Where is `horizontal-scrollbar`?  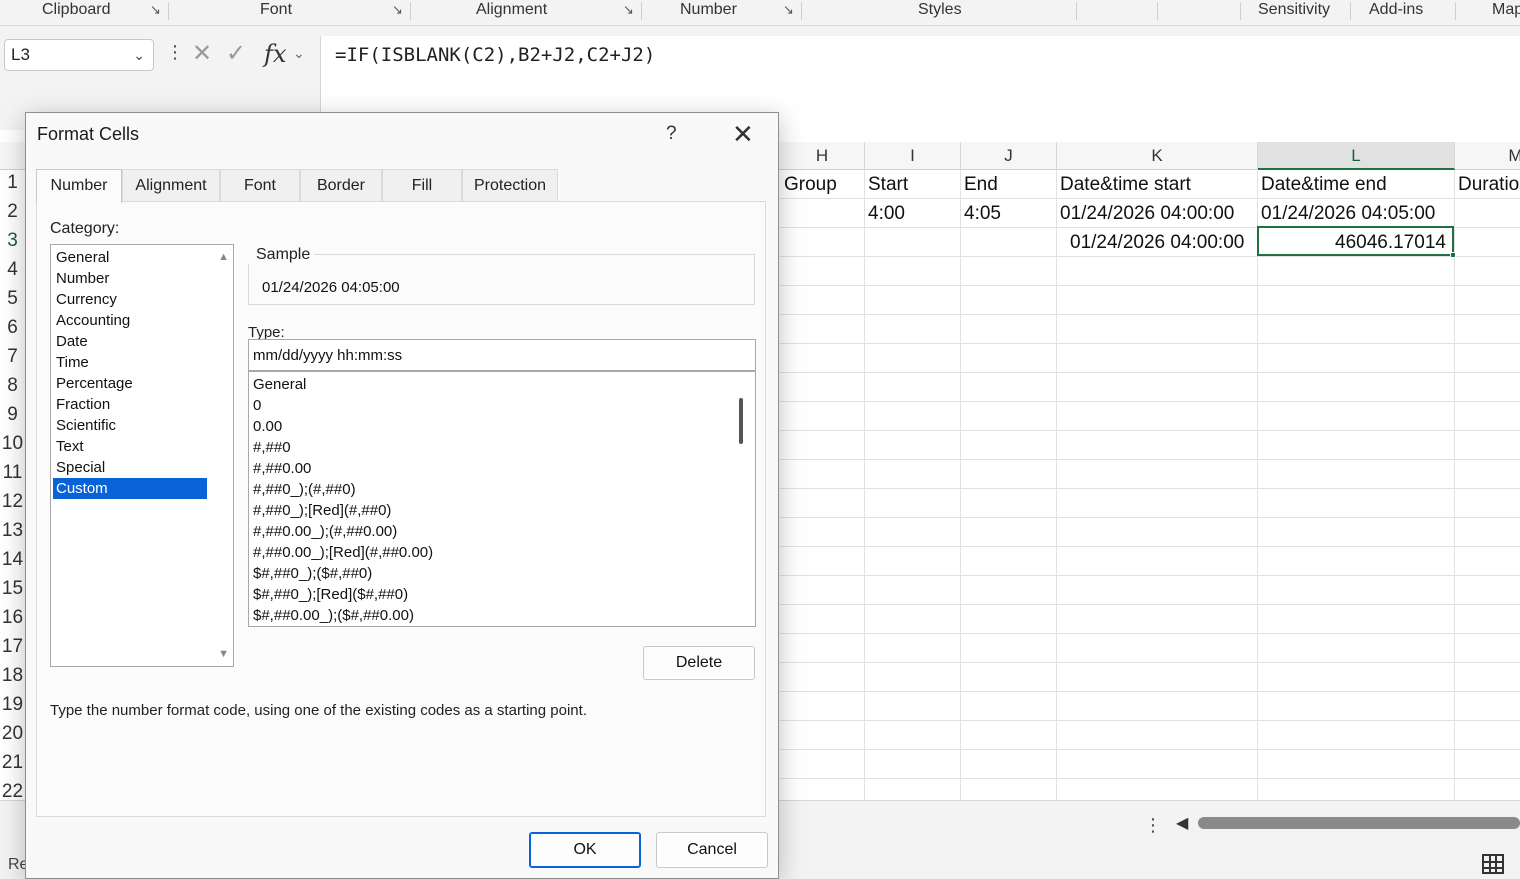 horizontal-scrollbar is located at coordinates (1359, 823).